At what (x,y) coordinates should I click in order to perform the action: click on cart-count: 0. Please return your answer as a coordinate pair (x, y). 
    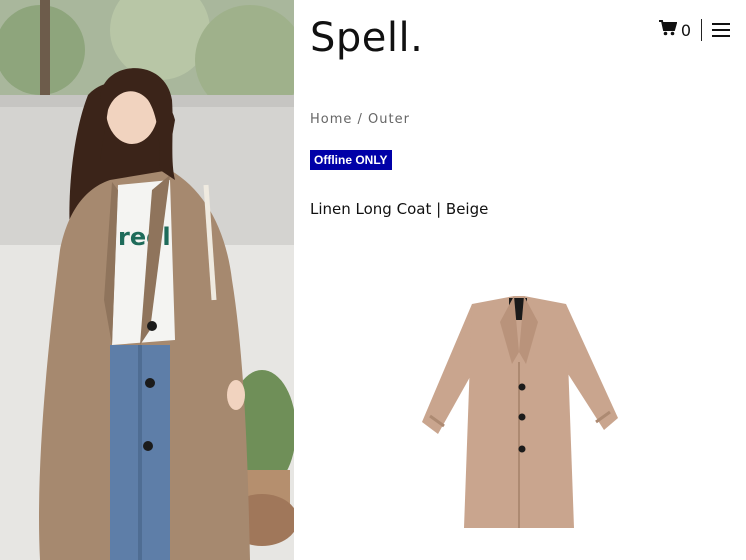
    Looking at the image, I should click on (685, 30).